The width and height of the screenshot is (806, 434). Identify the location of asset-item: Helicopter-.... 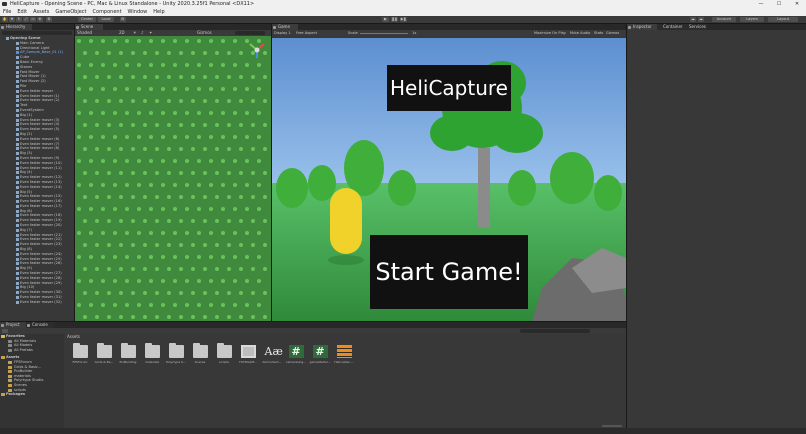
(344, 354).